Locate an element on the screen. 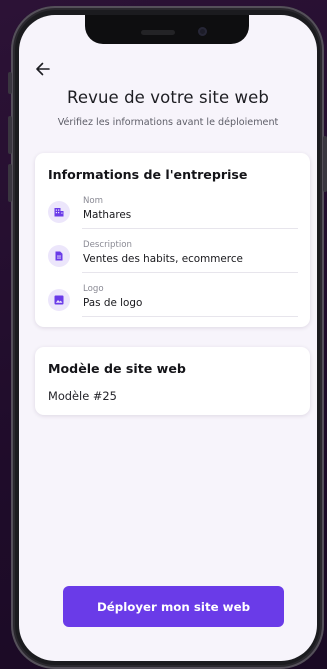 The height and width of the screenshot is (669, 327). speaker-grille is located at coordinates (158, 32).